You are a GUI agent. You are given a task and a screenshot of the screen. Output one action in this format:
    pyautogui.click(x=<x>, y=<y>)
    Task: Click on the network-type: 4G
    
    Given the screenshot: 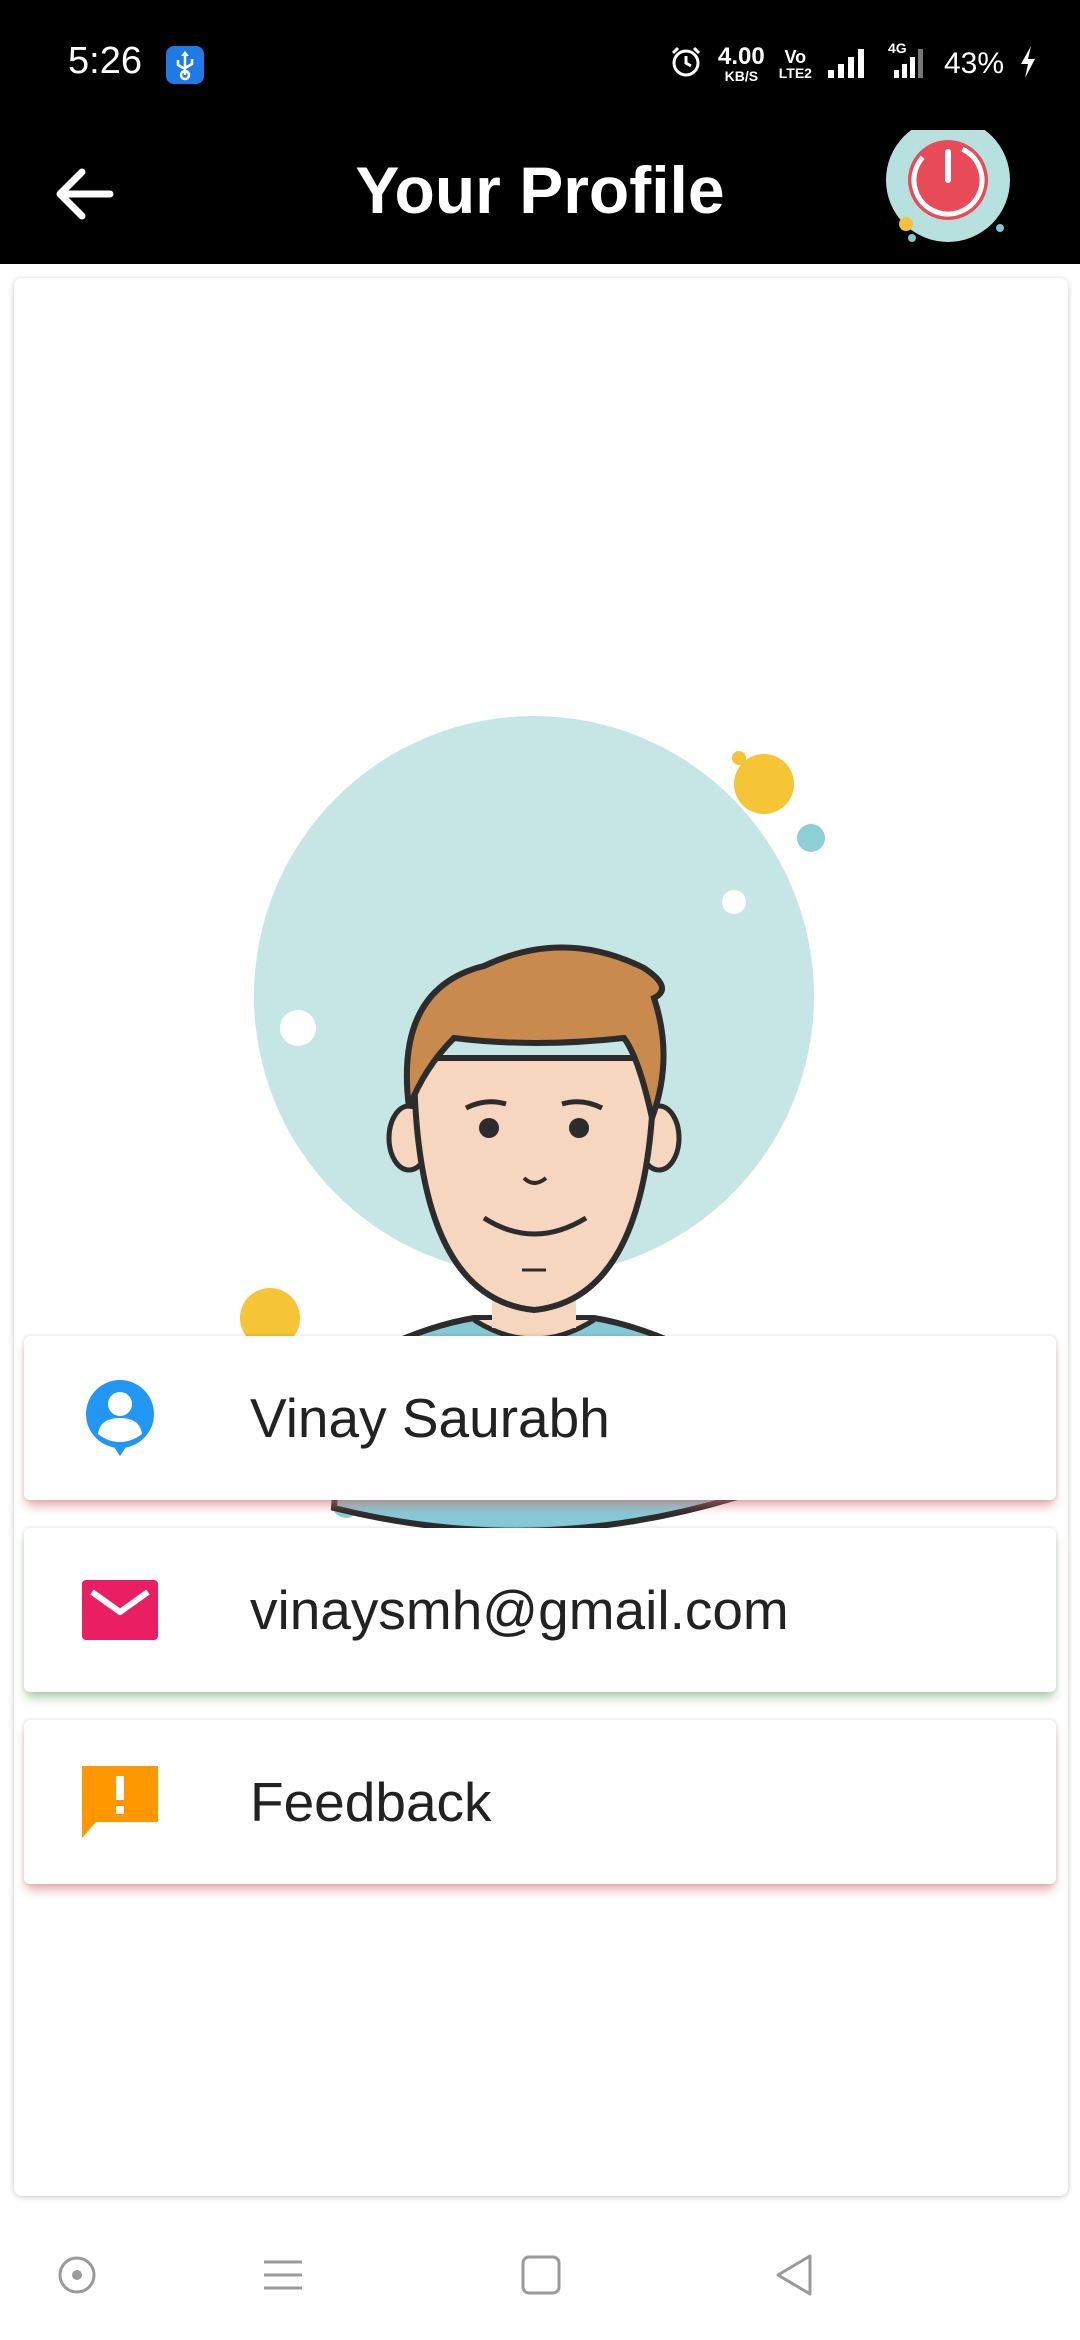 What is the action you would take?
    pyautogui.click(x=897, y=47)
    